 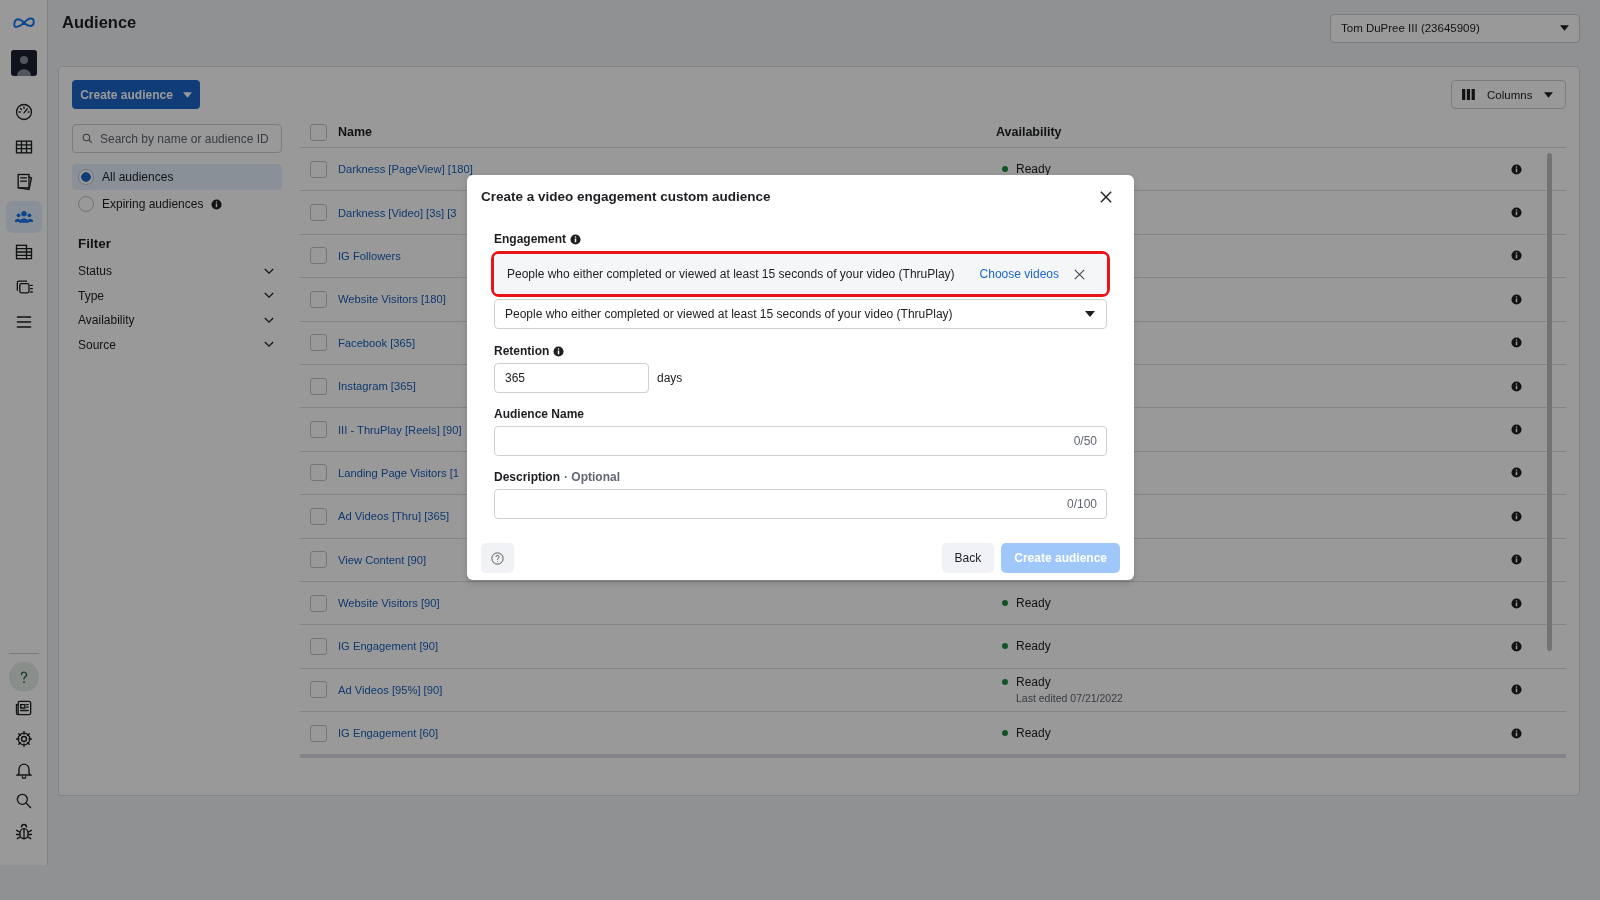 I want to click on audience-link: View Content [90], so click(x=382, y=559).